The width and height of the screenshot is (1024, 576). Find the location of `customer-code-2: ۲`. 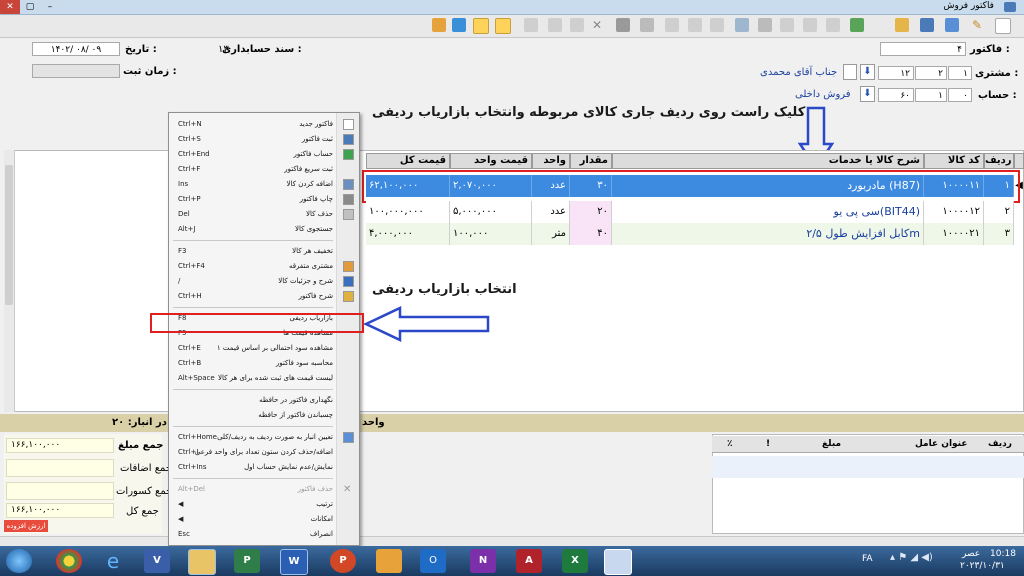

customer-code-2: ۲ is located at coordinates (931, 73).